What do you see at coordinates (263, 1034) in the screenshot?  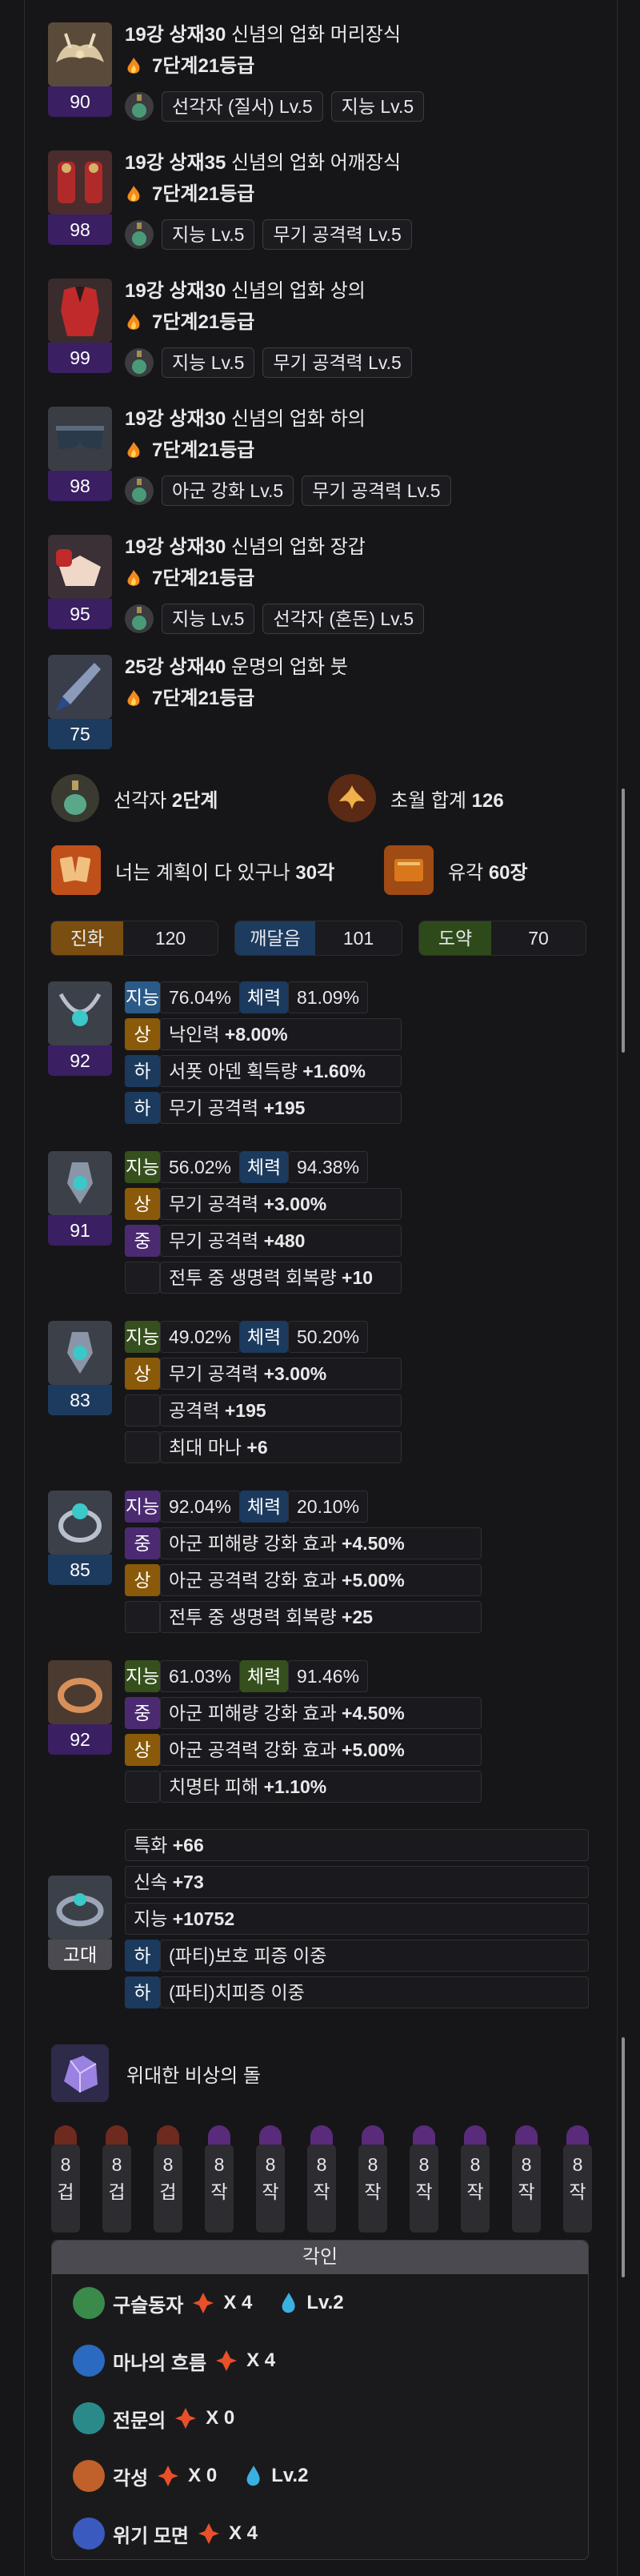 I see `polish-effect-row: 상 낙인력 +8.00%` at bounding box center [263, 1034].